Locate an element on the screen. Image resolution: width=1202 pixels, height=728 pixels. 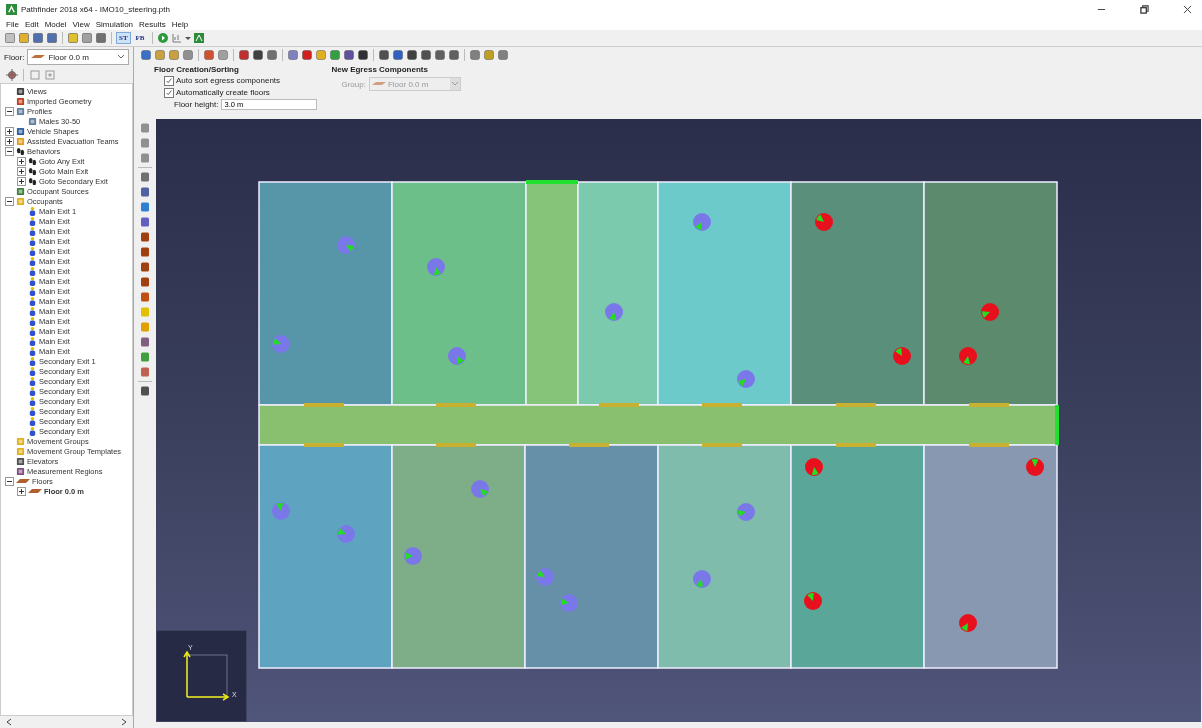
menu-item: Results is located at coordinates (152, 24).